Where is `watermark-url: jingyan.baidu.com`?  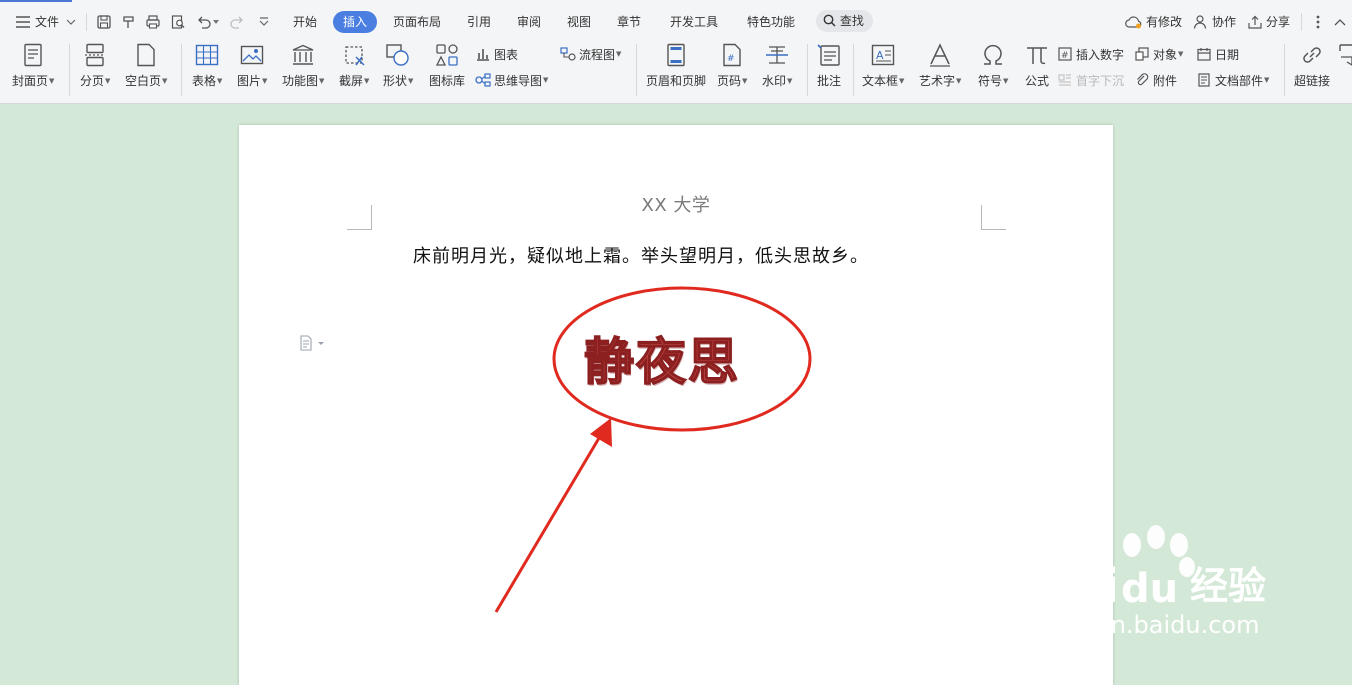 watermark-url: jingyan.baidu.com is located at coordinates (1148, 625).